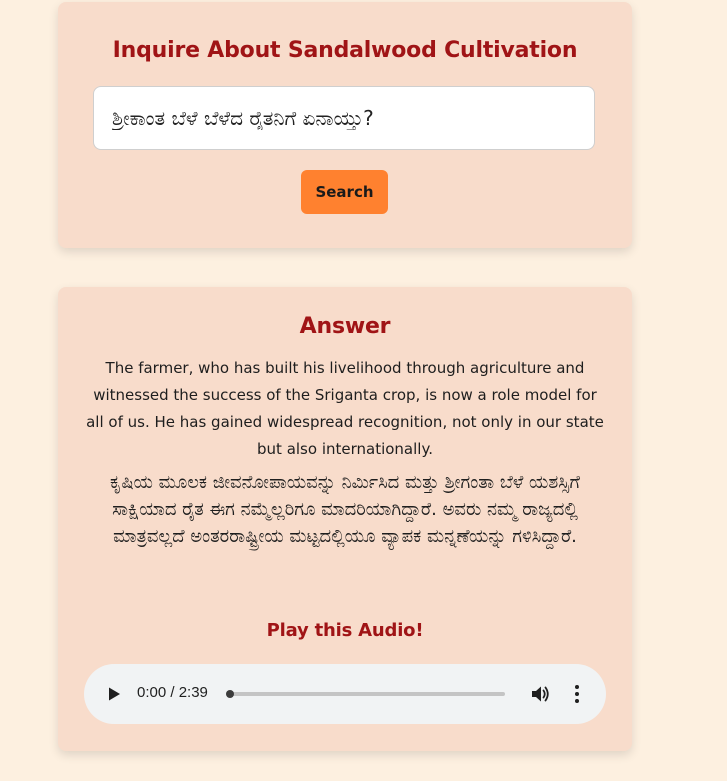  What do you see at coordinates (345, 50) in the screenshot?
I see `search-title: Inquire About Sandalwood Cultivation` at bounding box center [345, 50].